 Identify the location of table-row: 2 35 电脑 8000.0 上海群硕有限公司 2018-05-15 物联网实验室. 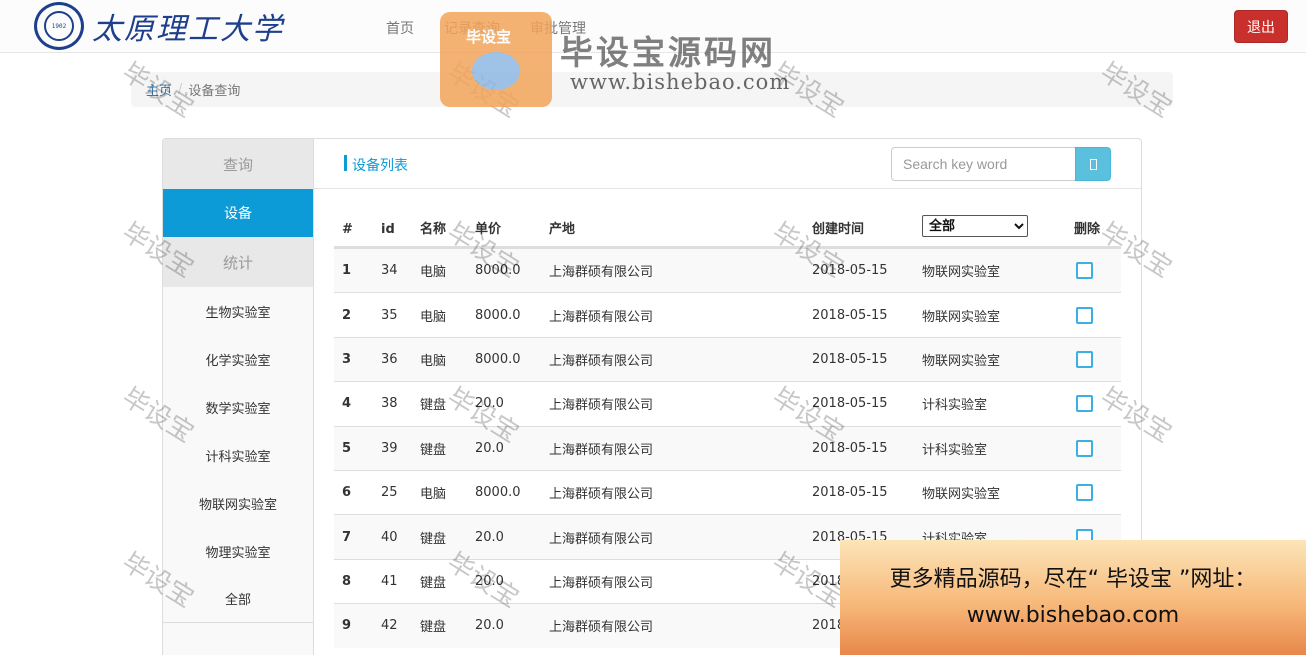
(727, 314).